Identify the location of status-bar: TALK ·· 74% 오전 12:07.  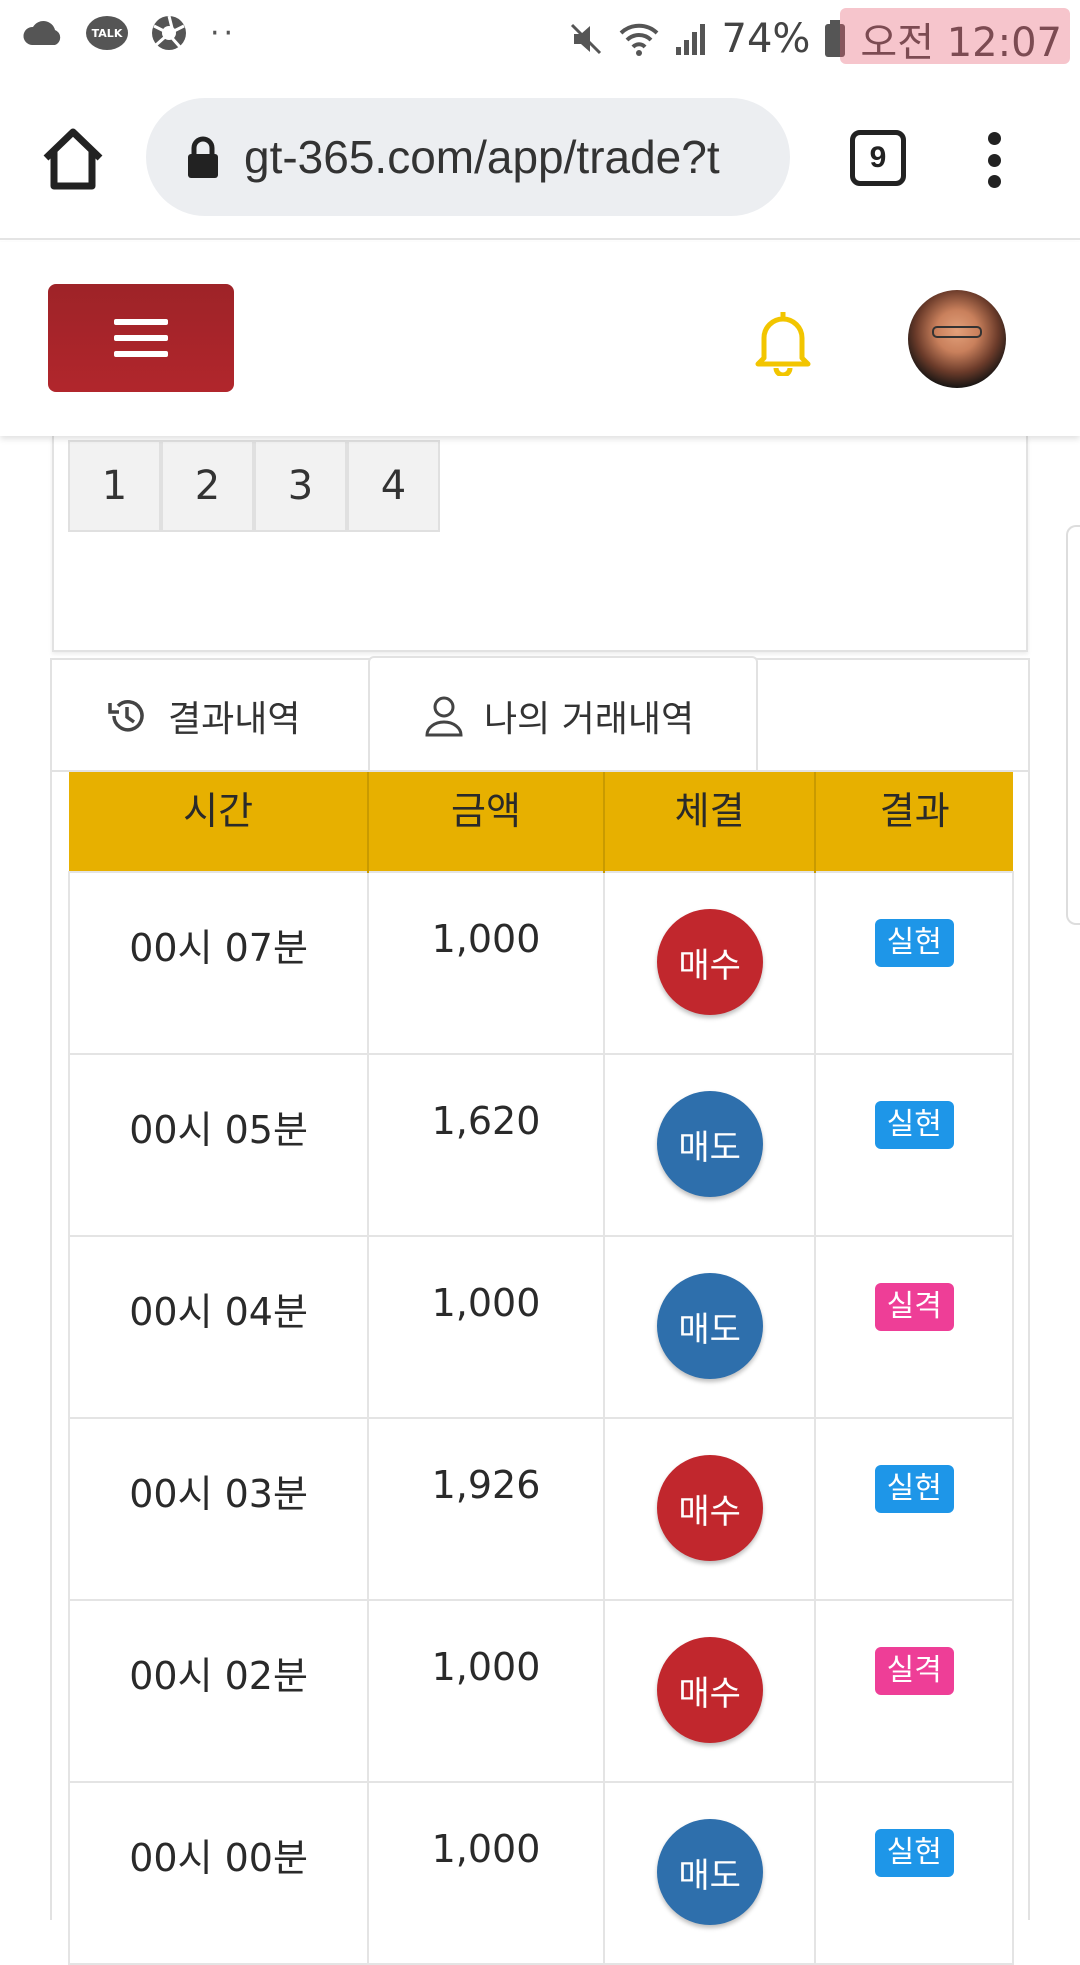
(540, 38).